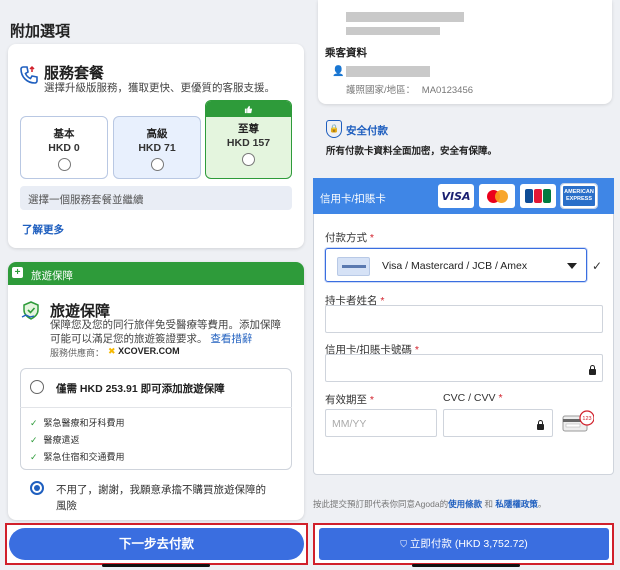 The width and height of the screenshot is (620, 570). What do you see at coordinates (464, 319) in the screenshot?
I see `cardholder-name-input` at bounding box center [464, 319].